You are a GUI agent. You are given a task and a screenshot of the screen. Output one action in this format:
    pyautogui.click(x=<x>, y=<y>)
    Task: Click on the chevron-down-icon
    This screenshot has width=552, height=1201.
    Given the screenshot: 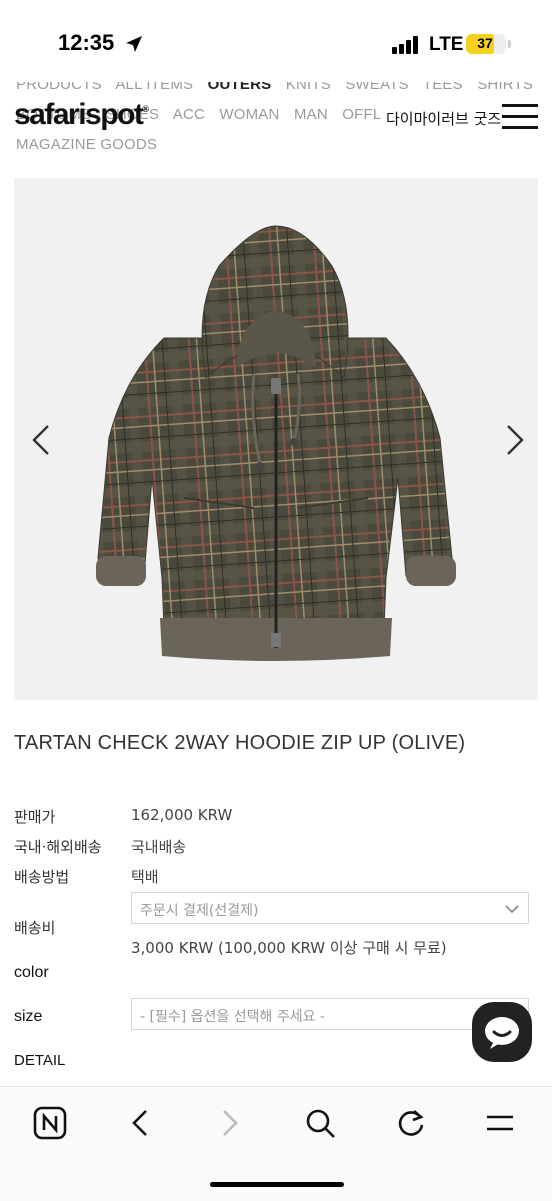 What is the action you would take?
    pyautogui.click(x=512, y=910)
    